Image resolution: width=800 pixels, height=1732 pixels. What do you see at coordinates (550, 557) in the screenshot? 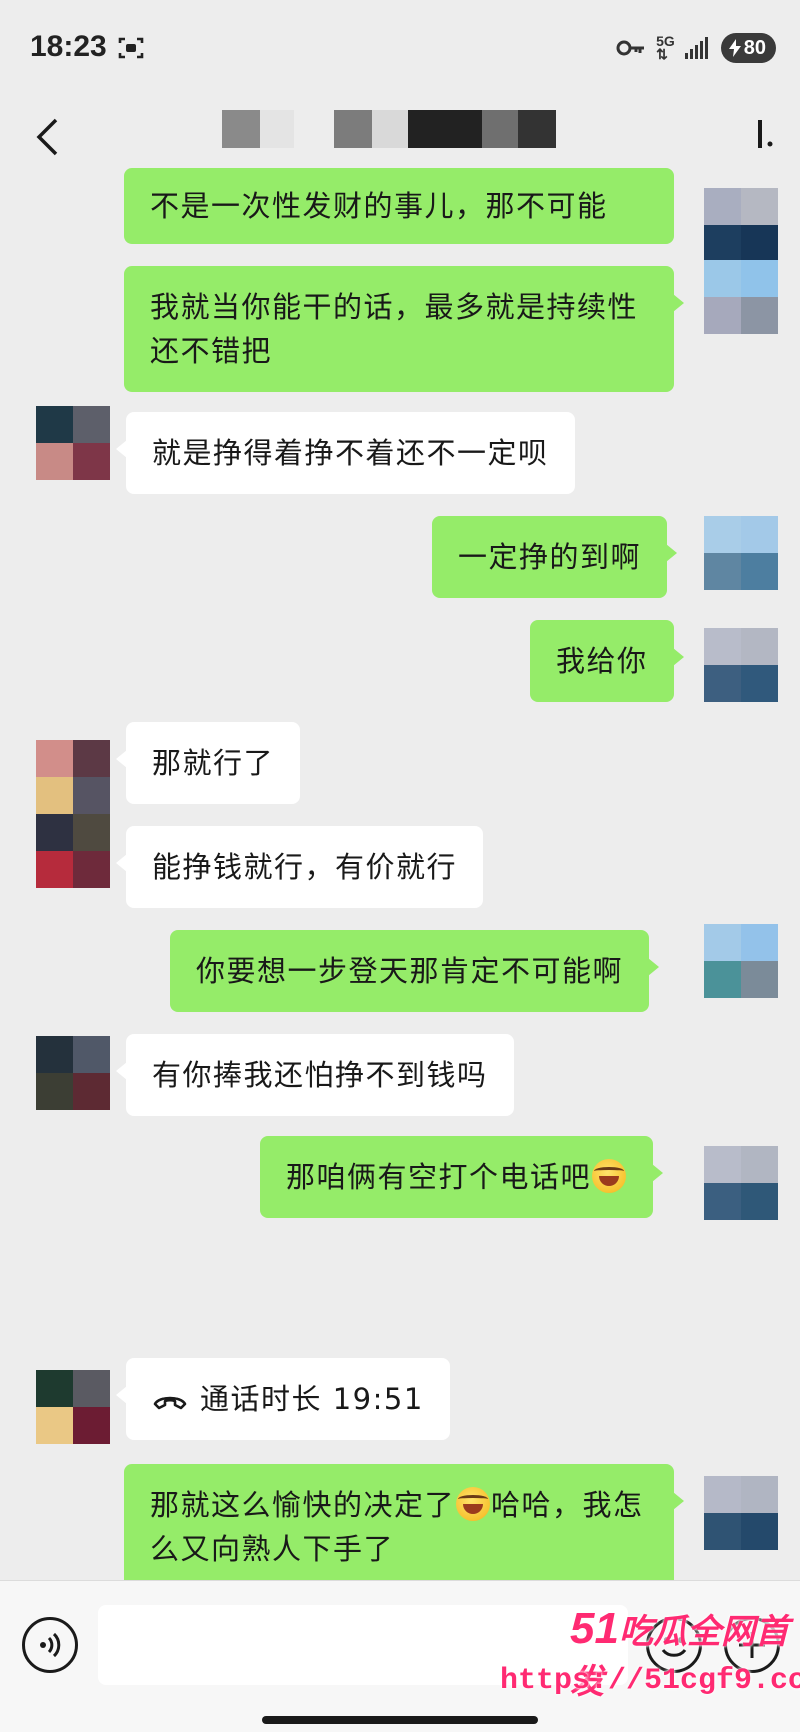
I see `message-text: 一定挣的到啊` at bounding box center [550, 557].